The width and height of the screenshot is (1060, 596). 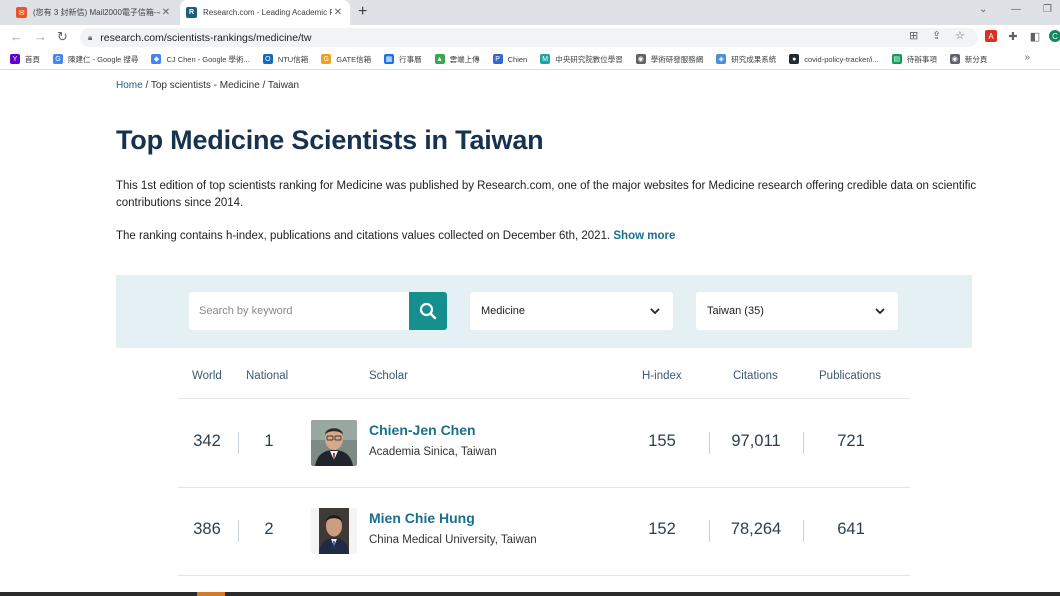 What do you see at coordinates (1035, 36) in the screenshot?
I see `side-panel-icon: ◧` at bounding box center [1035, 36].